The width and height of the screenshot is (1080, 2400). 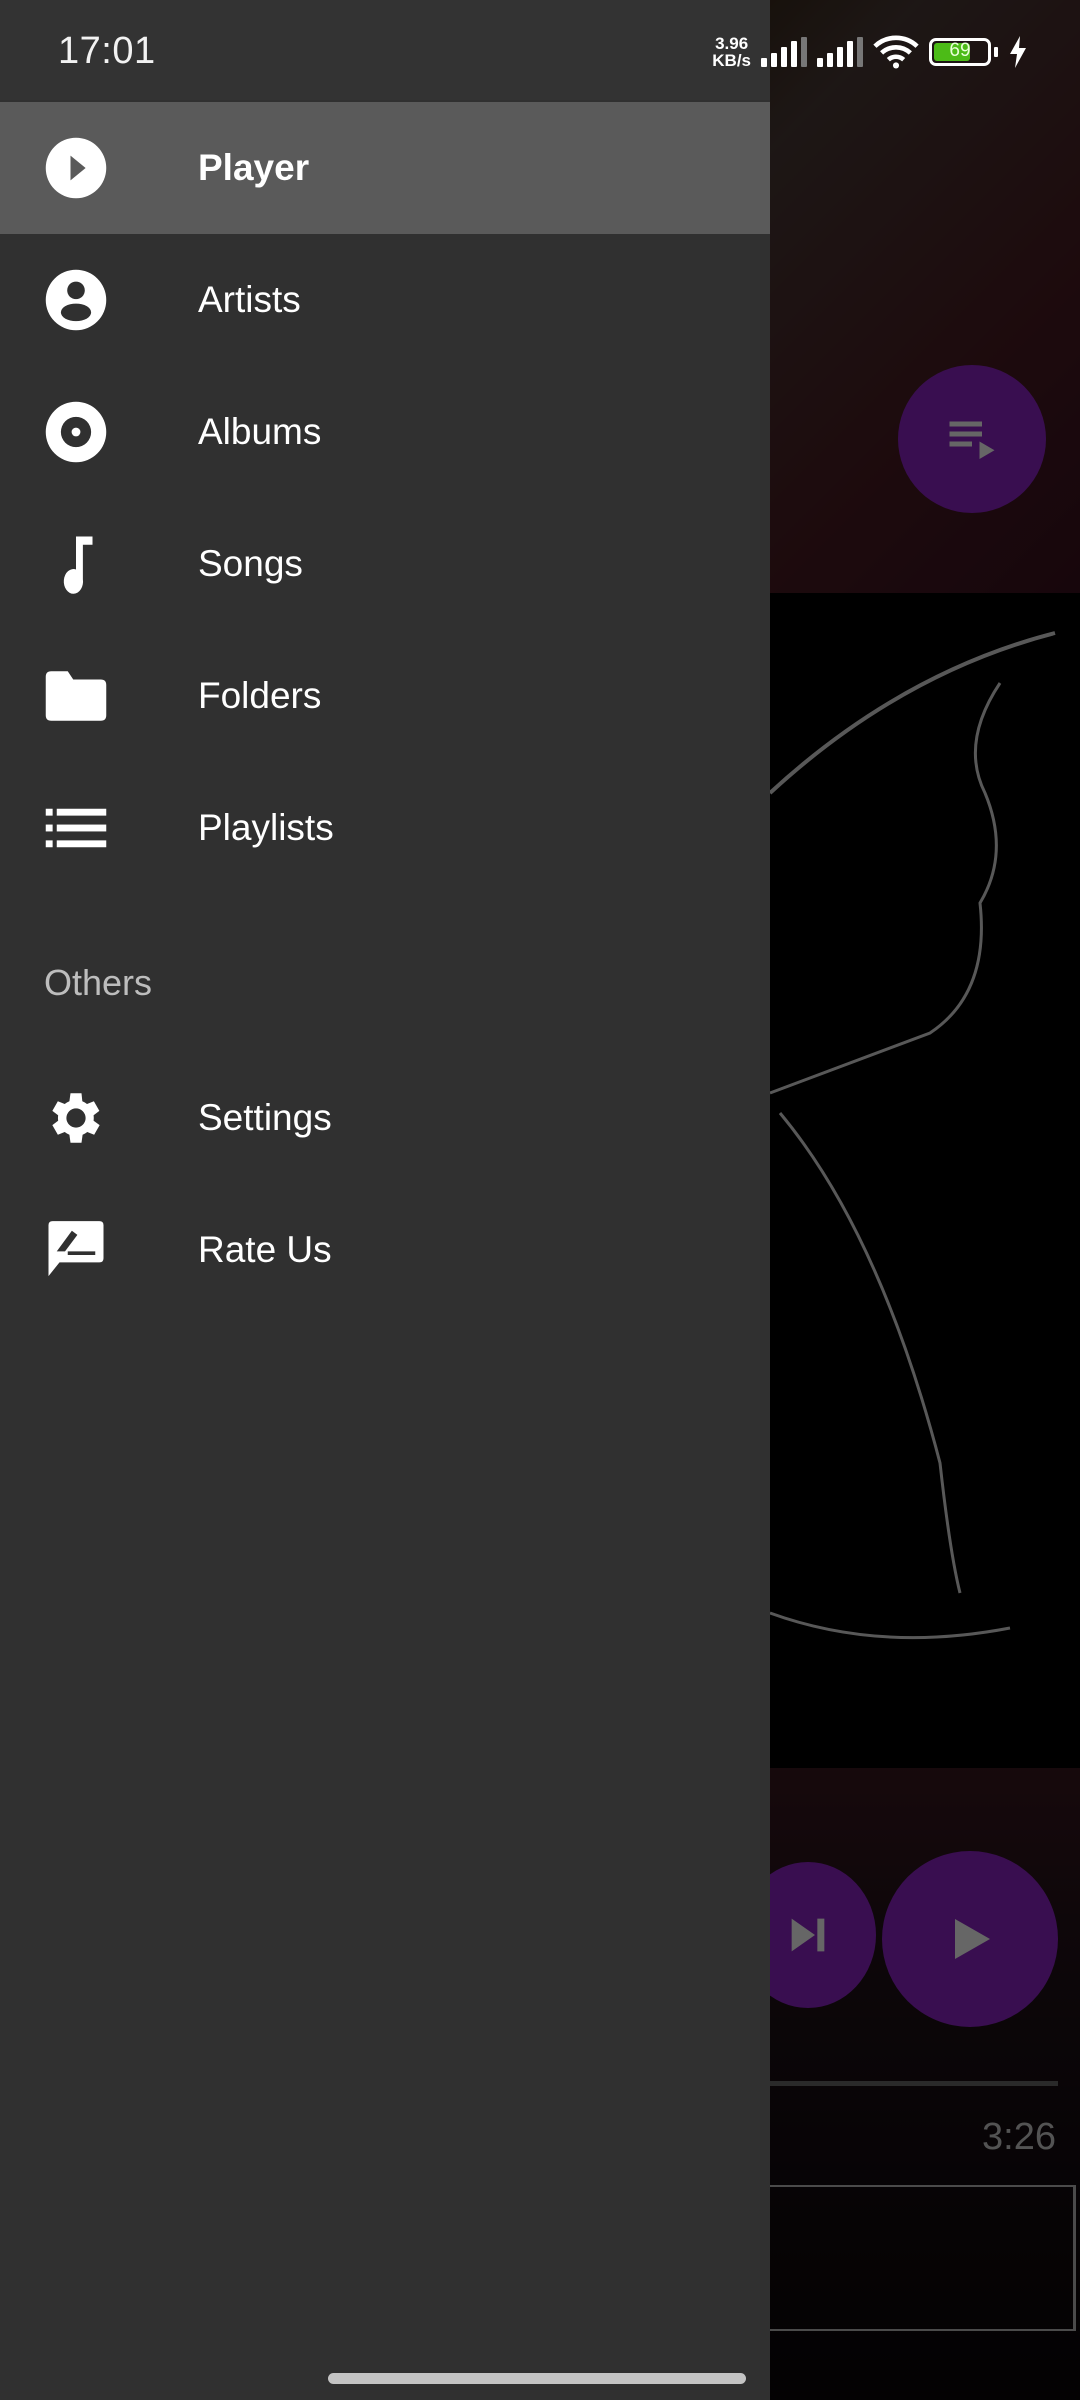 What do you see at coordinates (540, 50) in the screenshot?
I see `status-bar: 17:01 3.96 KB/s 69` at bounding box center [540, 50].